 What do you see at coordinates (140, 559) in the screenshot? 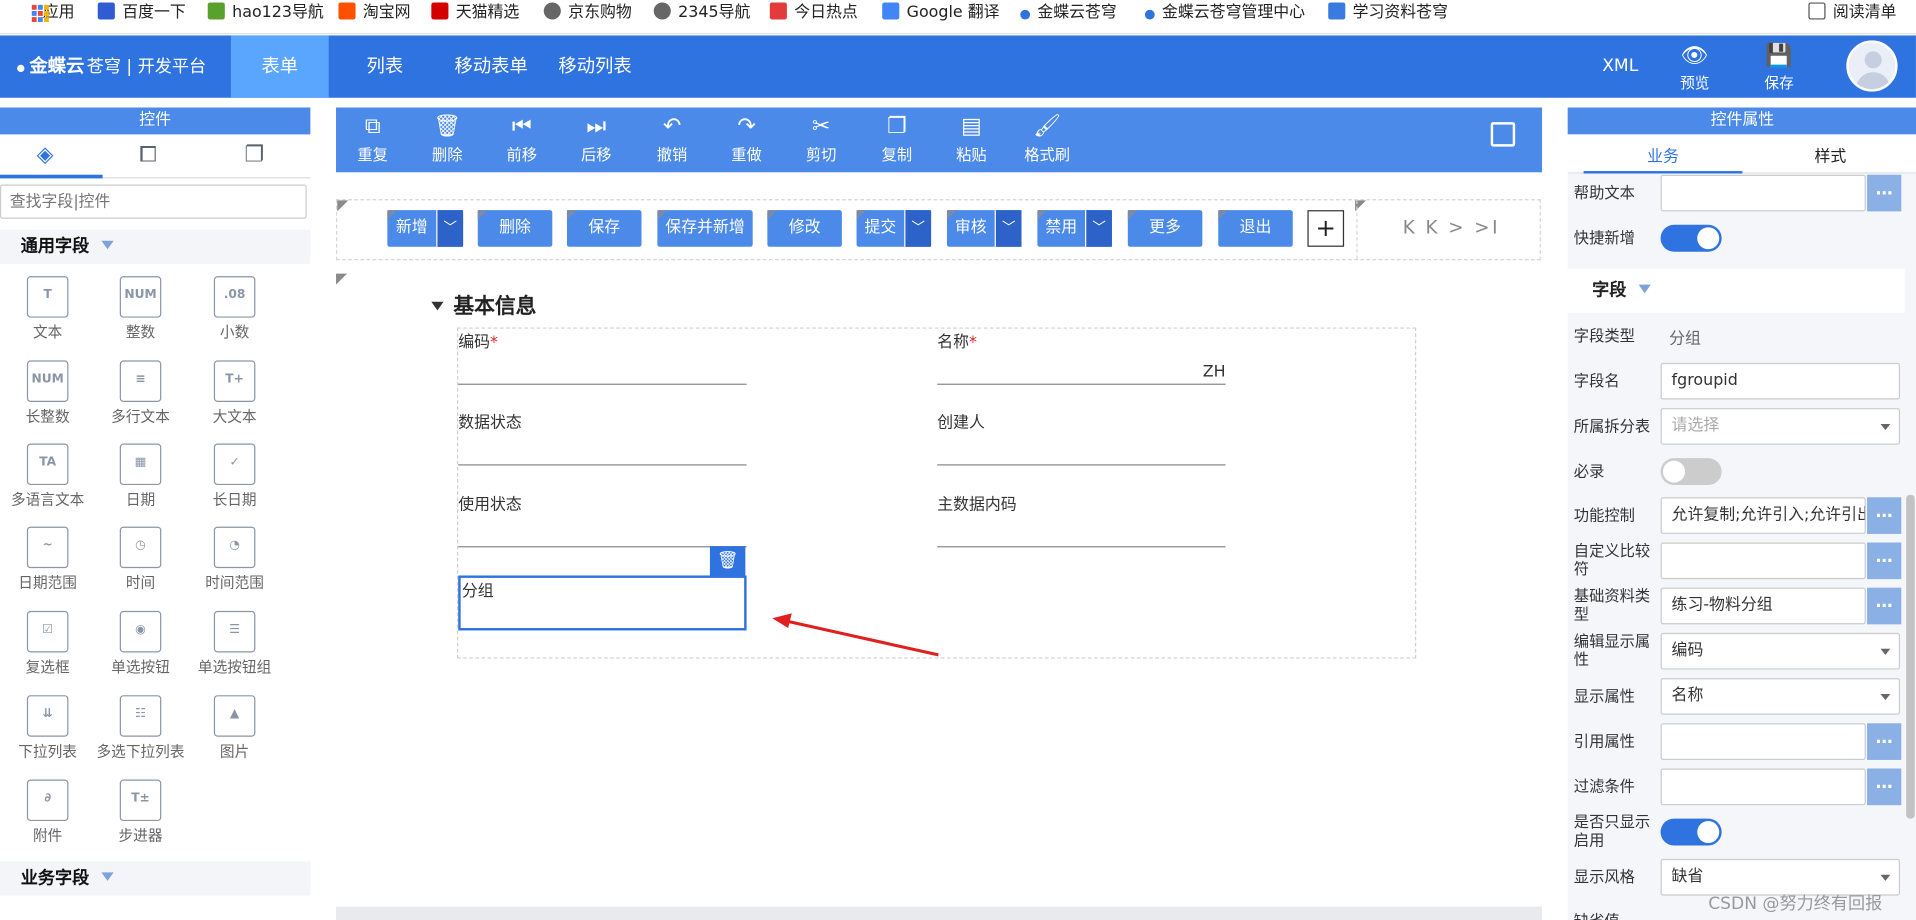
I see `control-item: ◷ 时间` at bounding box center [140, 559].